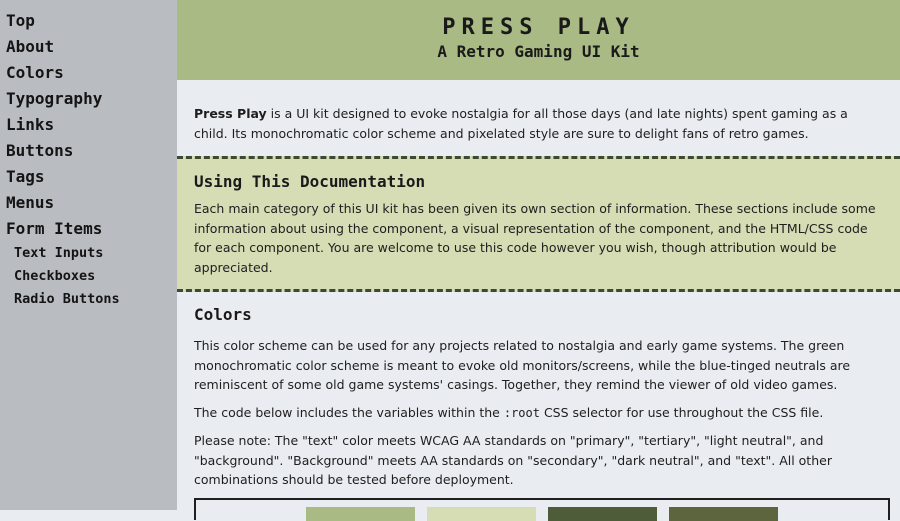 The height and width of the screenshot is (521, 900). Describe the element at coordinates (88, 125) in the screenshot. I see `nav-link-links: Links` at that location.